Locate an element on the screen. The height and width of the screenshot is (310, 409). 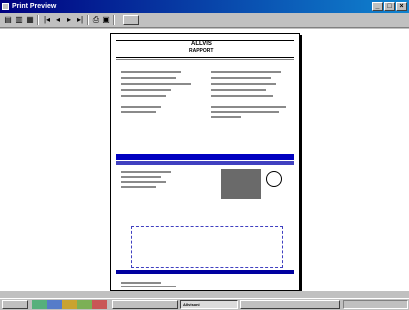
setup-icon: ▣ is located at coordinates (106, 20).